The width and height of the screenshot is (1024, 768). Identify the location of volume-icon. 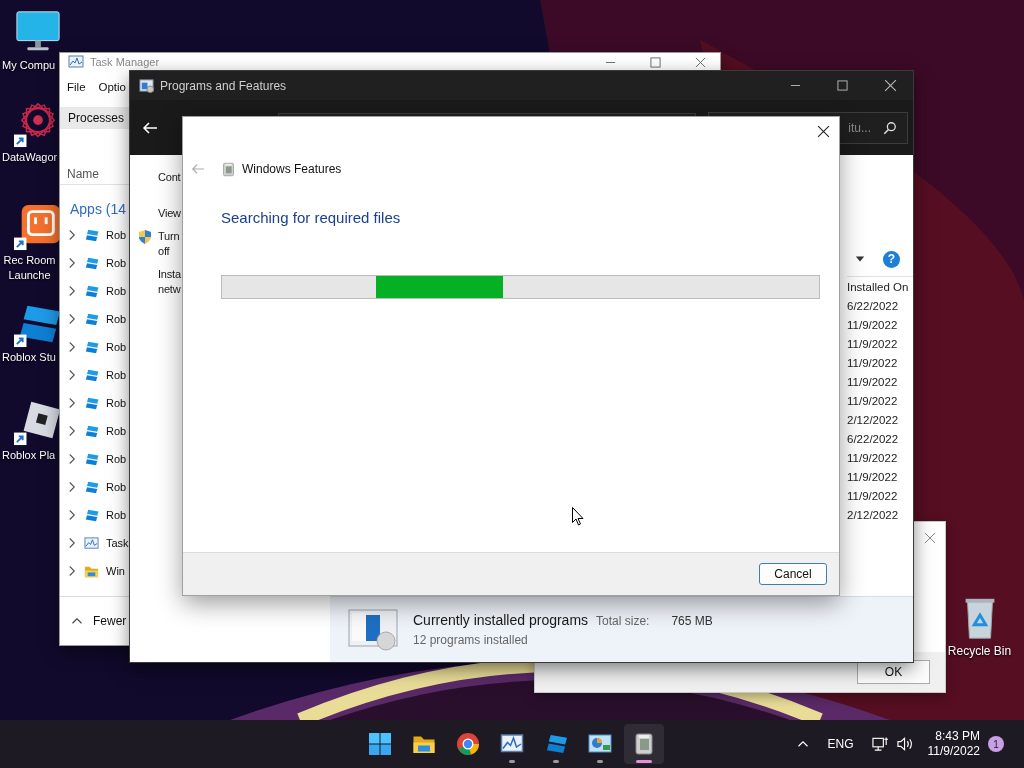
(905, 744).